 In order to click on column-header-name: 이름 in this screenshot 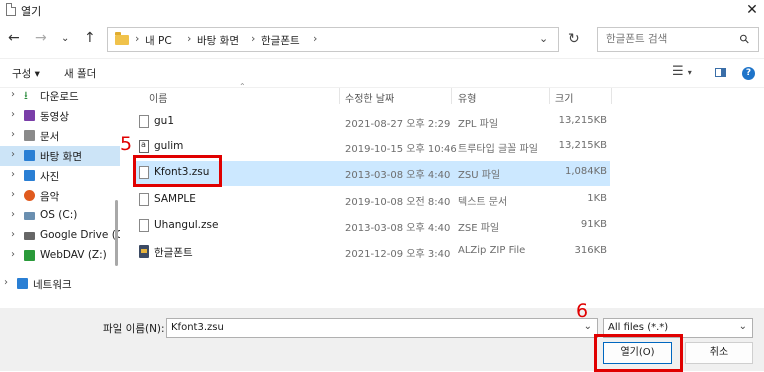, I will do `click(158, 97)`.